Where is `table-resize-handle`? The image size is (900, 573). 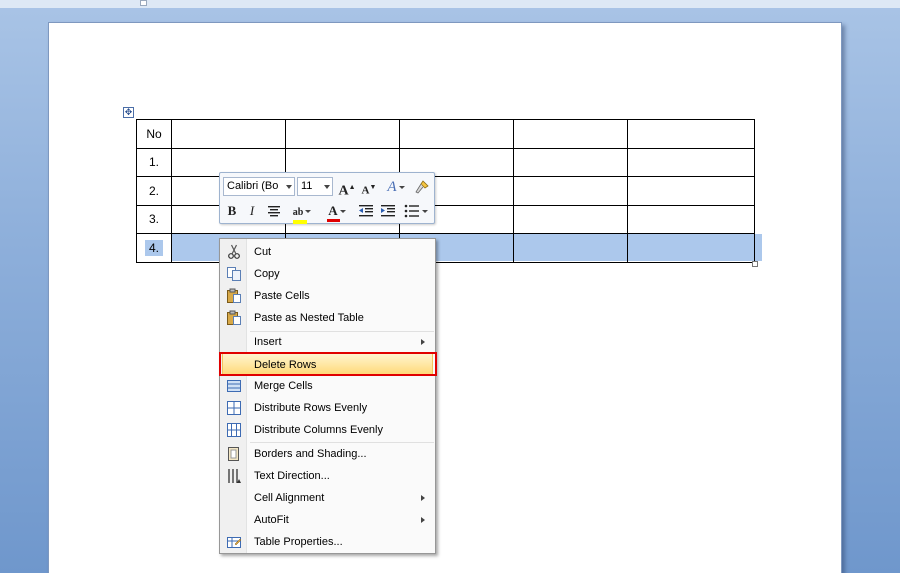 table-resize-handle is located at coordinates (755, 264).